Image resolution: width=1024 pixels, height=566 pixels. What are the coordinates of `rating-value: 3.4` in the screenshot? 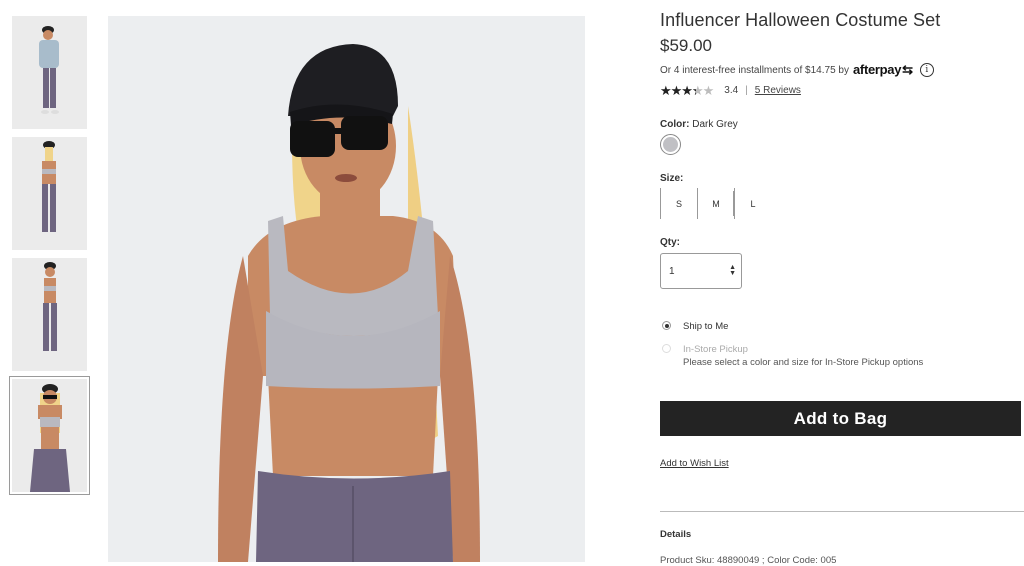 It's located at (731, 90).